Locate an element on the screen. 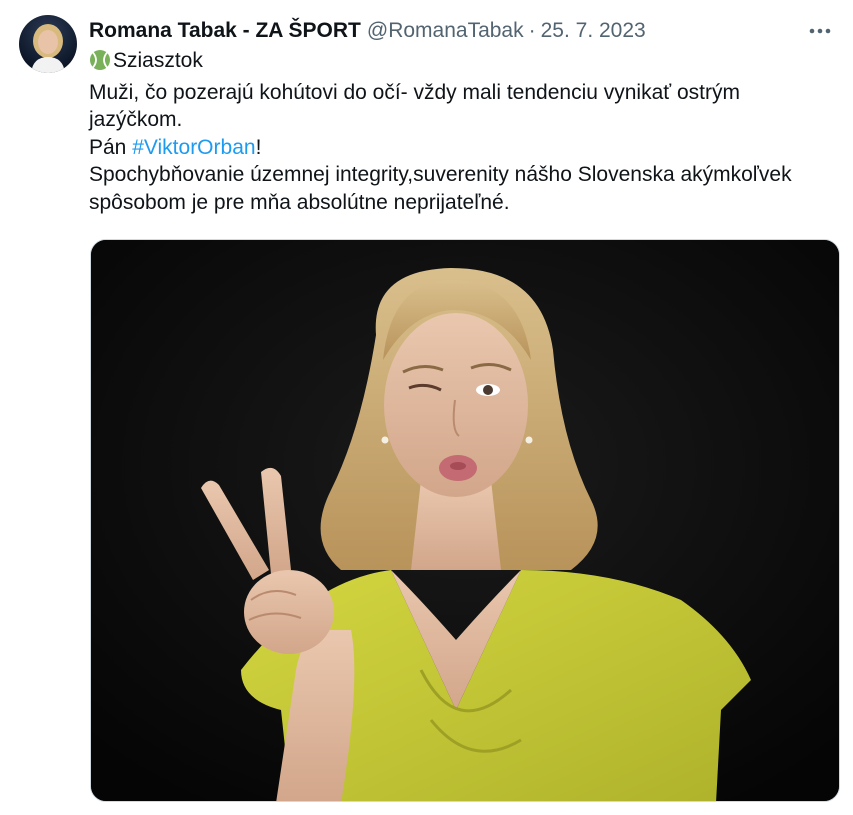 The width and height of the screenshot is (853, 815). tennis-ball-icon is located at coordinates (100, 64).